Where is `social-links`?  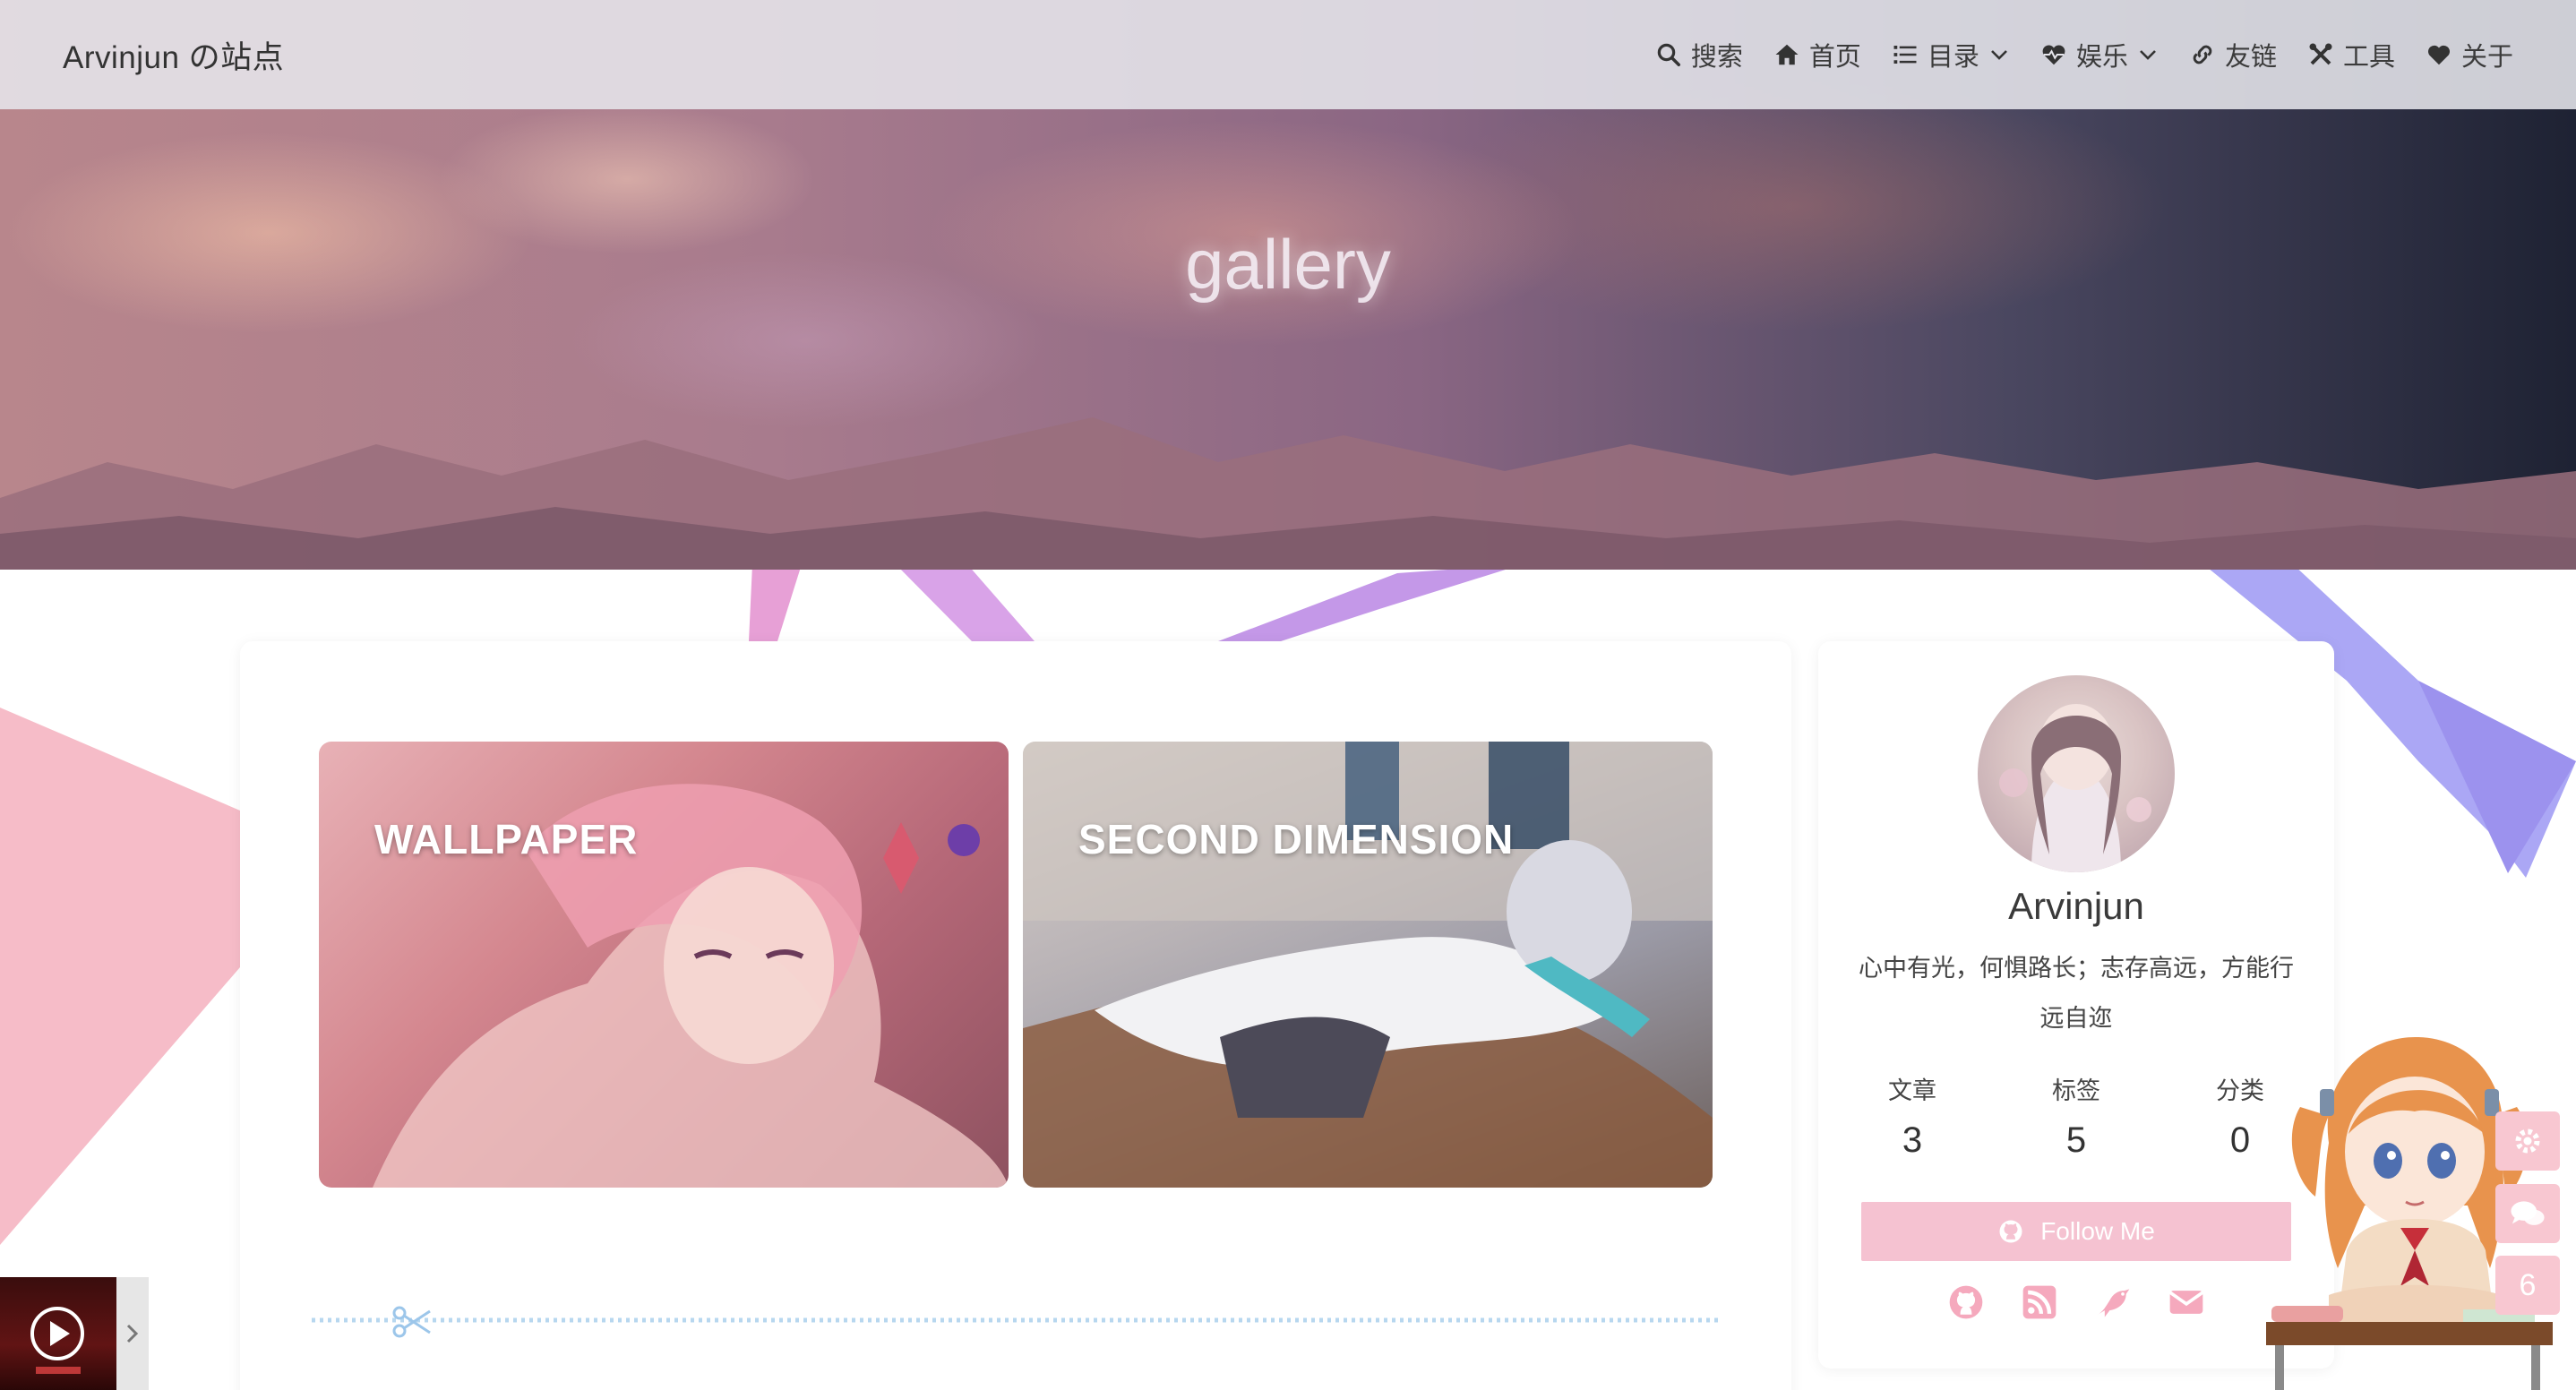
social-links is located at coordinates (2076, 1302).